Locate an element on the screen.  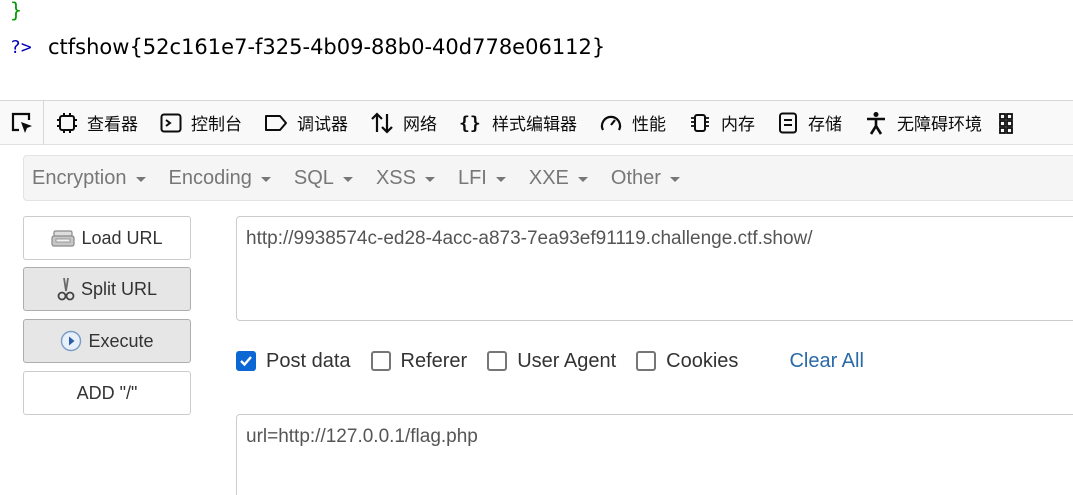
menu-lfi-label: LFI is located at coordinates (472, 177).